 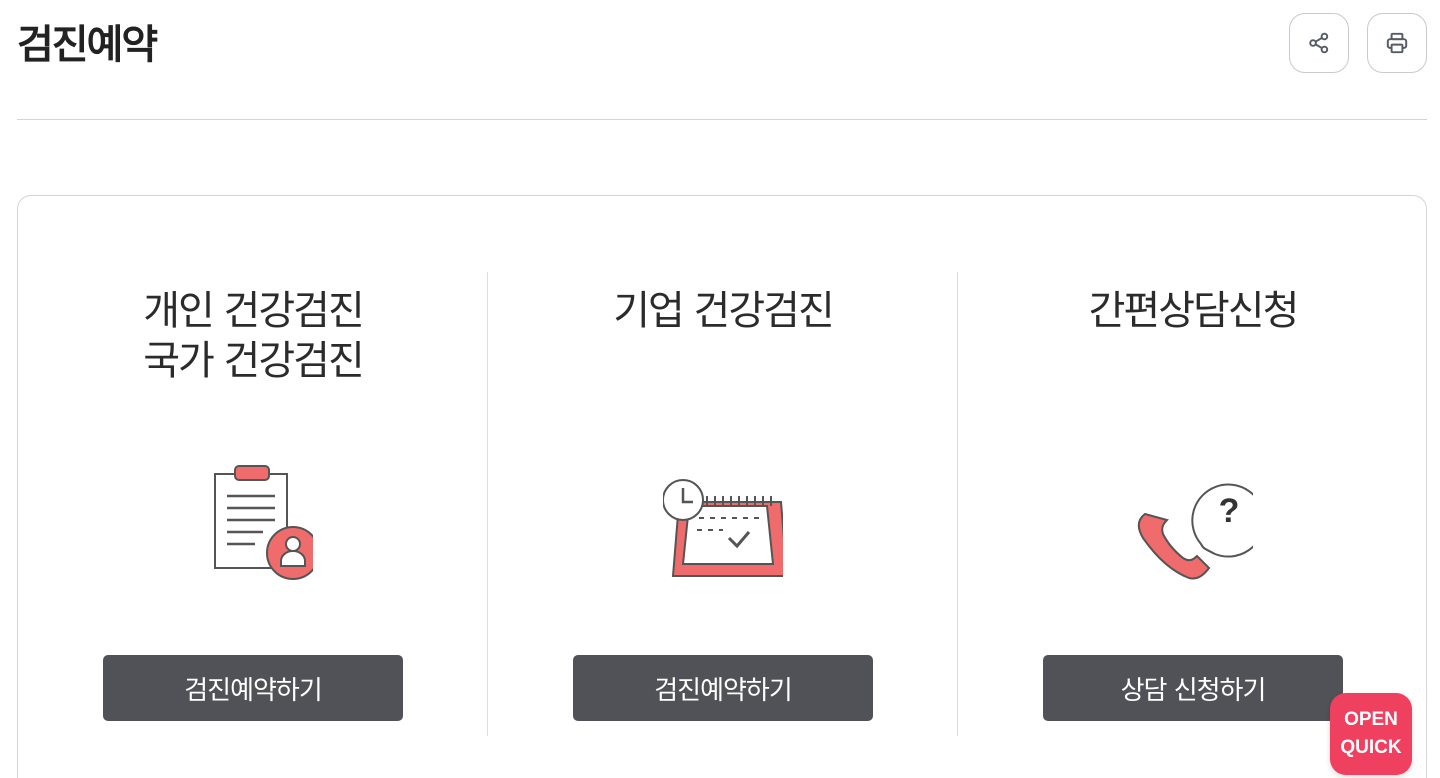 What do you see at coordinates (723, 528) in the screenshot?
I see `calendar-clock-icon` at bounding box center [723, 528].